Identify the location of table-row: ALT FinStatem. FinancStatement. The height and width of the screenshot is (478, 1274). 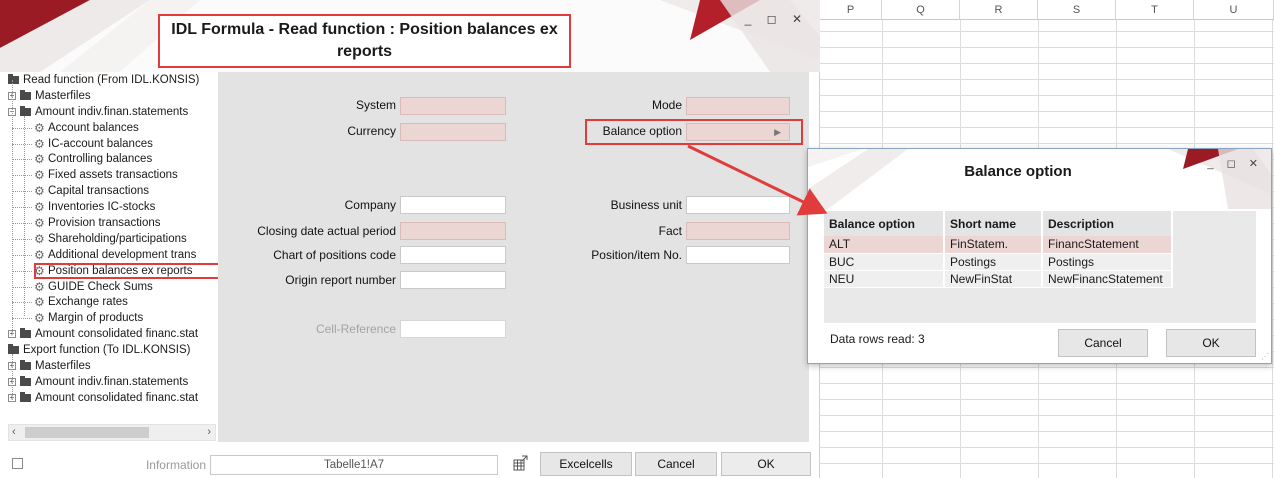
(998, 245).